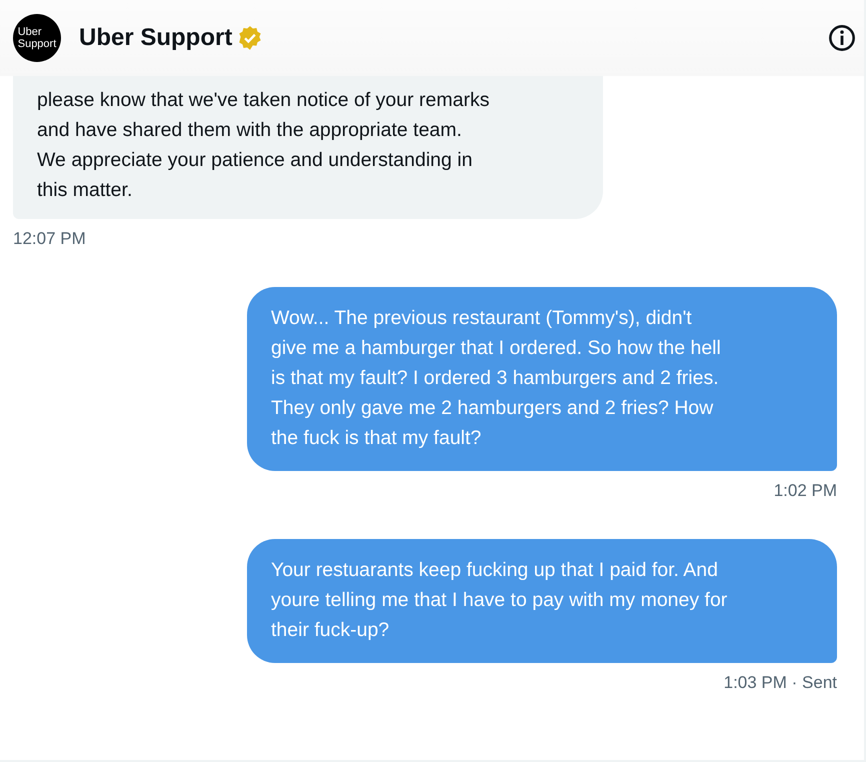 The image size is (866, 762). What do you see at coordinates (842, 38) in the screenshot?
I see `info-icon` at bounding box center [842, 38].